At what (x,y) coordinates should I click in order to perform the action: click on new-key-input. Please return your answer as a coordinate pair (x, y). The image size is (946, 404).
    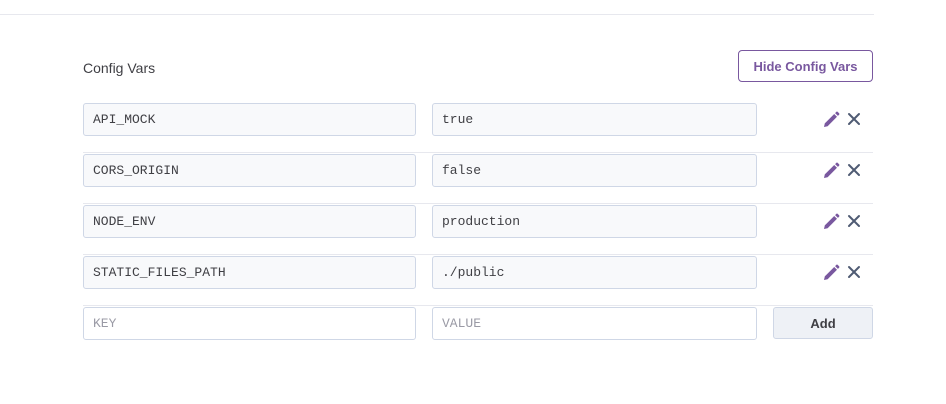
    Looking at the image, I should click on (249, 323).